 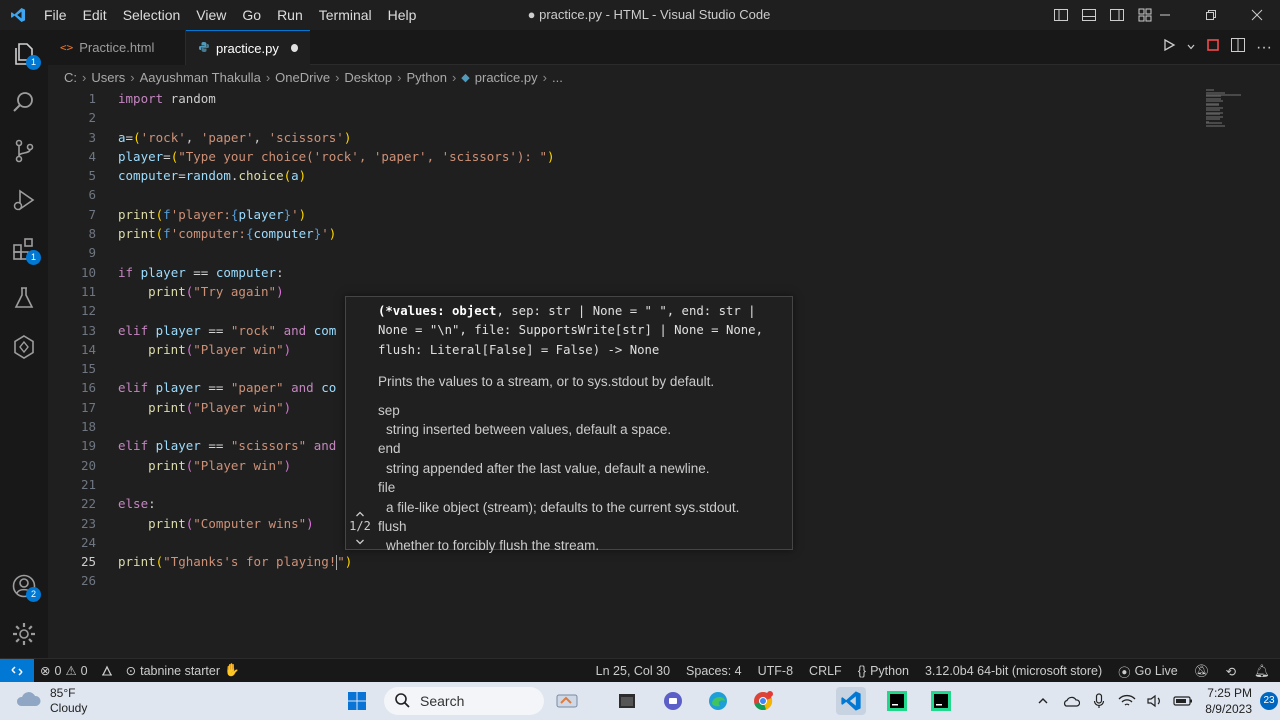 I want to click on go-live-button: ⦿ Go Live, so click(x=1148, y=671).